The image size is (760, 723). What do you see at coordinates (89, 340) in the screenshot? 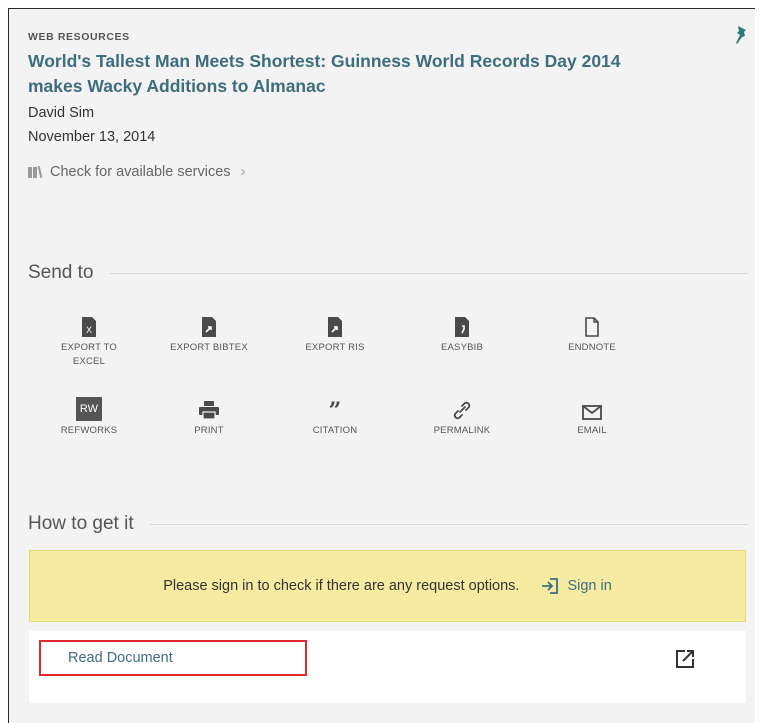
I see `export-excel-button: X EXPORT TO EXCEL` at bounding box center [89, 340].